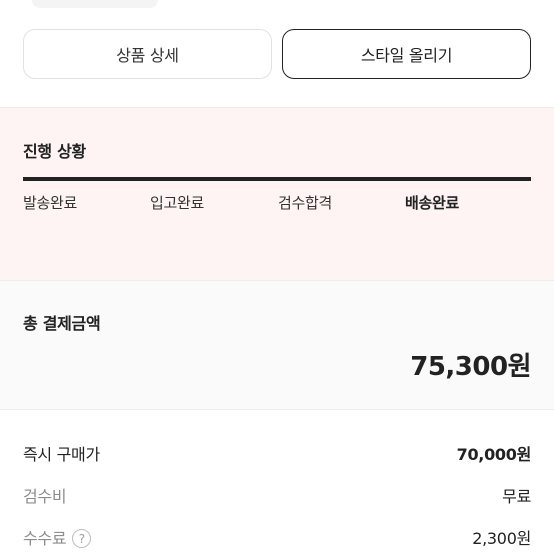 This screenshot has height=554, width=554. I want to click on commission-value: 2,300원, so click(501, 538).